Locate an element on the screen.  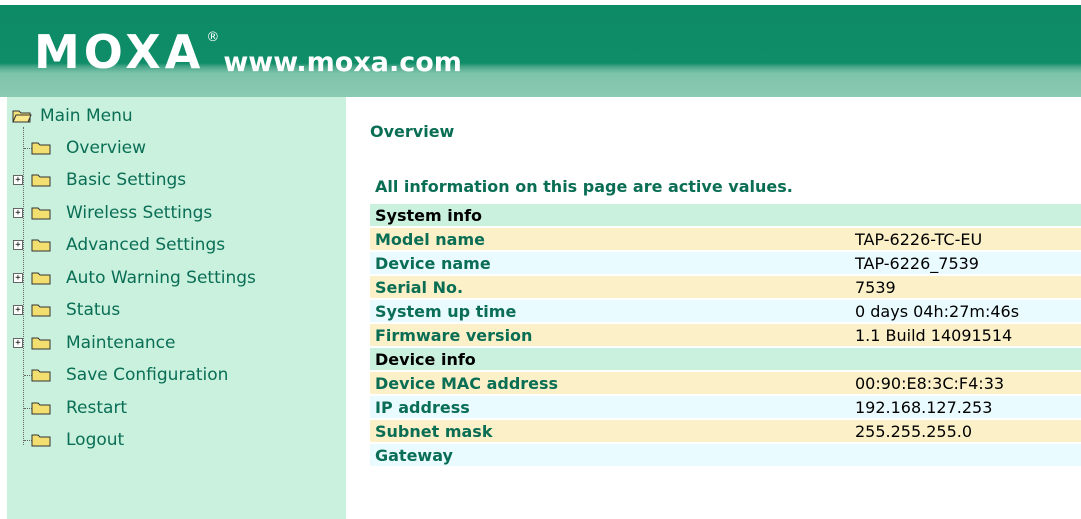
section-heading: System info is located at coordinates (725, 215).